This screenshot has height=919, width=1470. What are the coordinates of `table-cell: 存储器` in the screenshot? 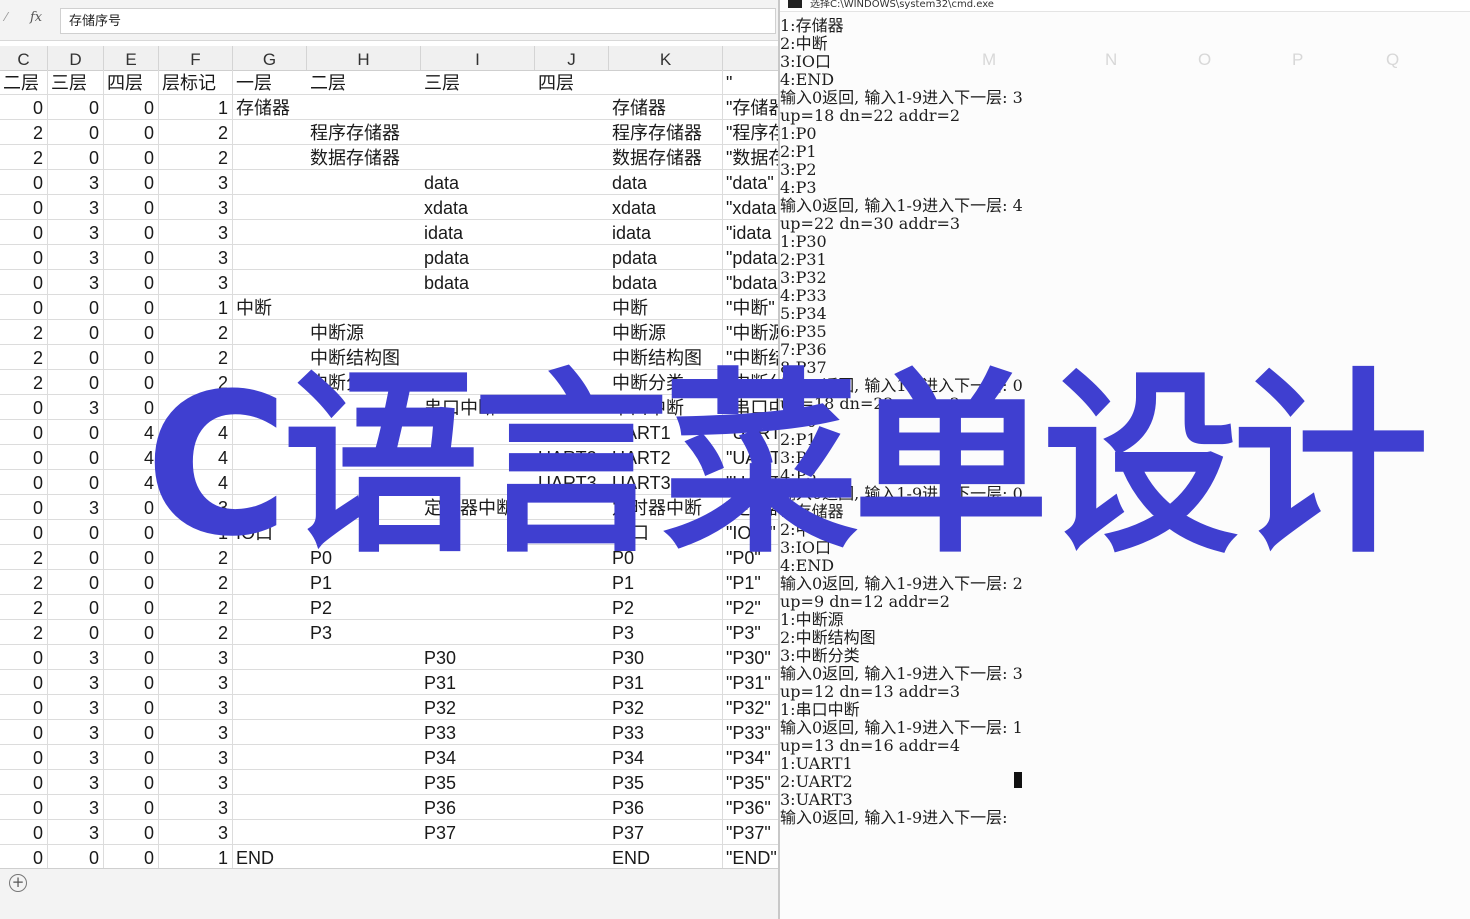 It's located at (666, 107).